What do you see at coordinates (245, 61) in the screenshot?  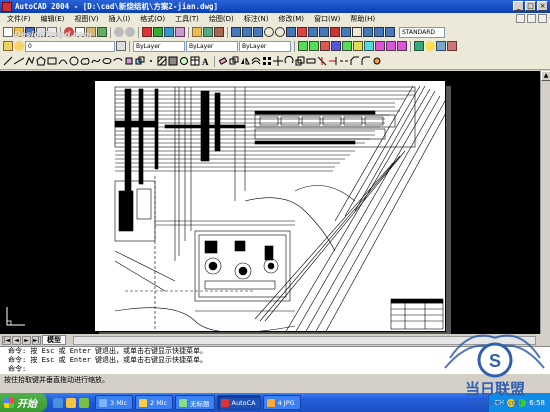 I see `mirror-icon` at bounding box center [245, 61].